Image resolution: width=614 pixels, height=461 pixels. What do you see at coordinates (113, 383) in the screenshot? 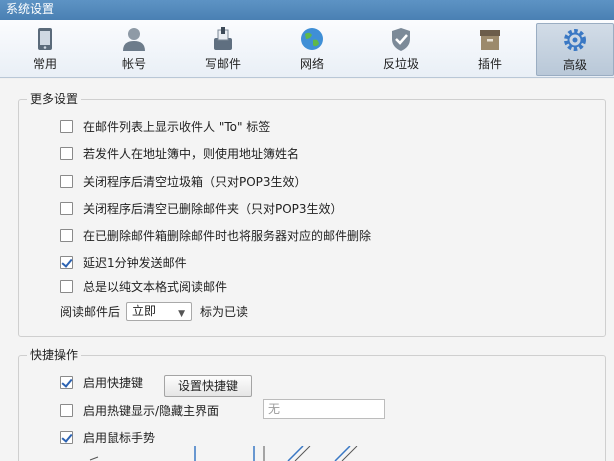
I see `option-label: 启用快捷键` at bounding box center [113, 383].